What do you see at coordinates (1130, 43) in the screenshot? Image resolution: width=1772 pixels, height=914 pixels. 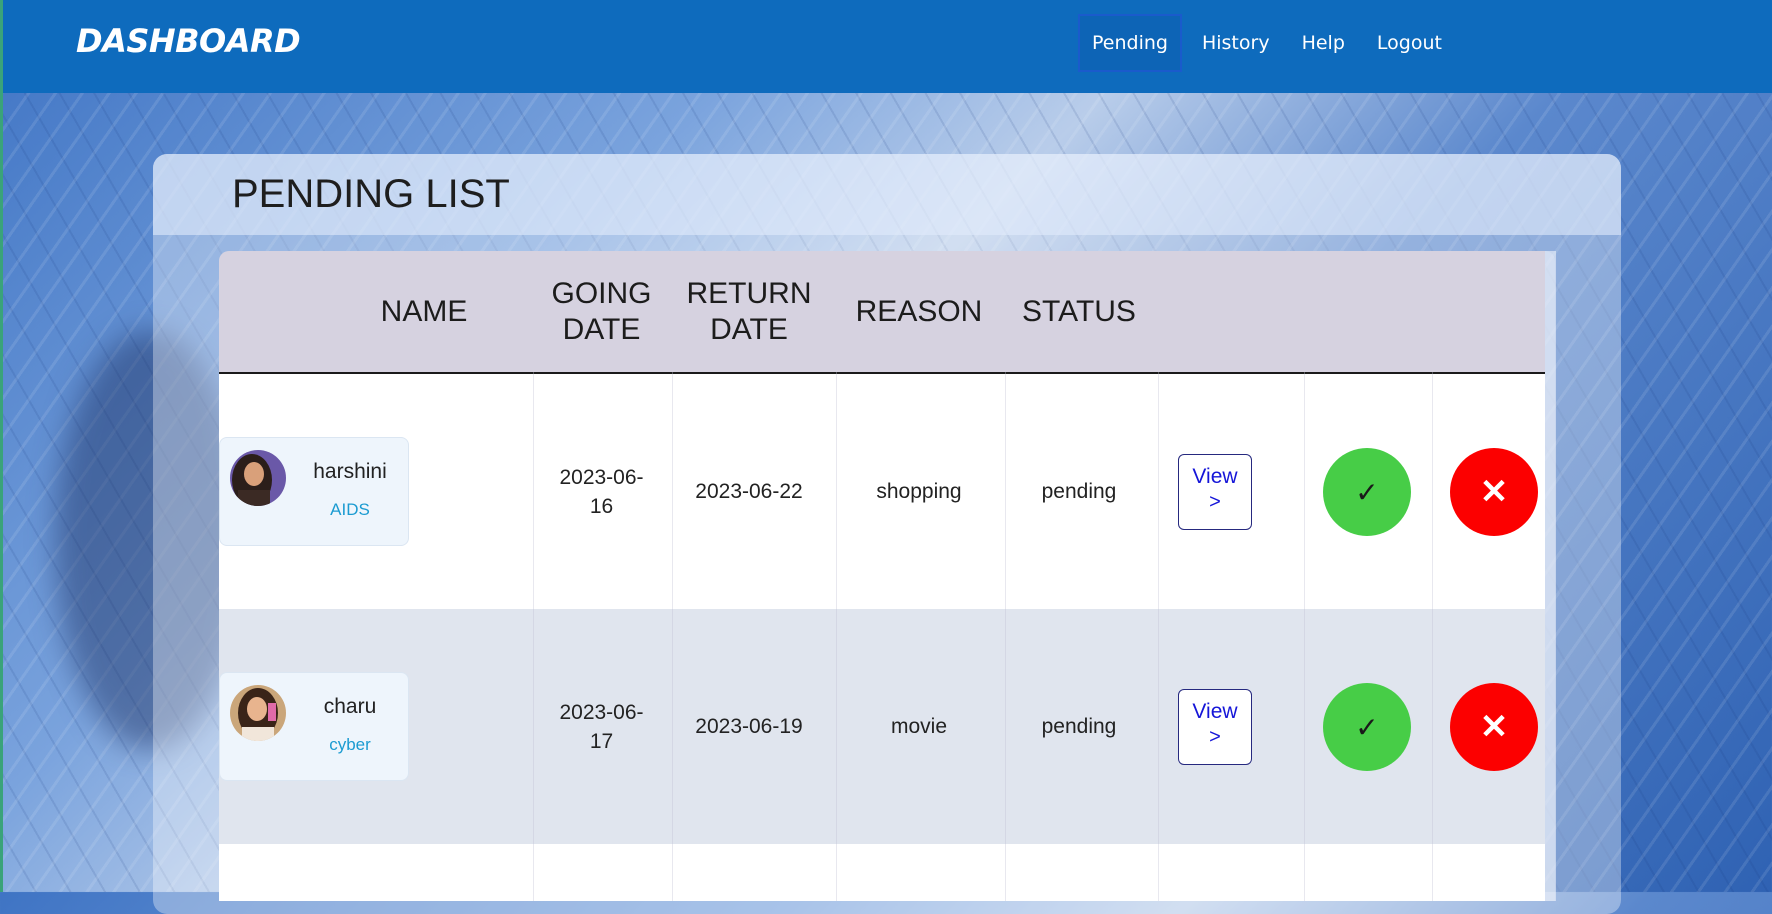 I see `nav-item-pending: Pending` at bounding box center [1130, 43].